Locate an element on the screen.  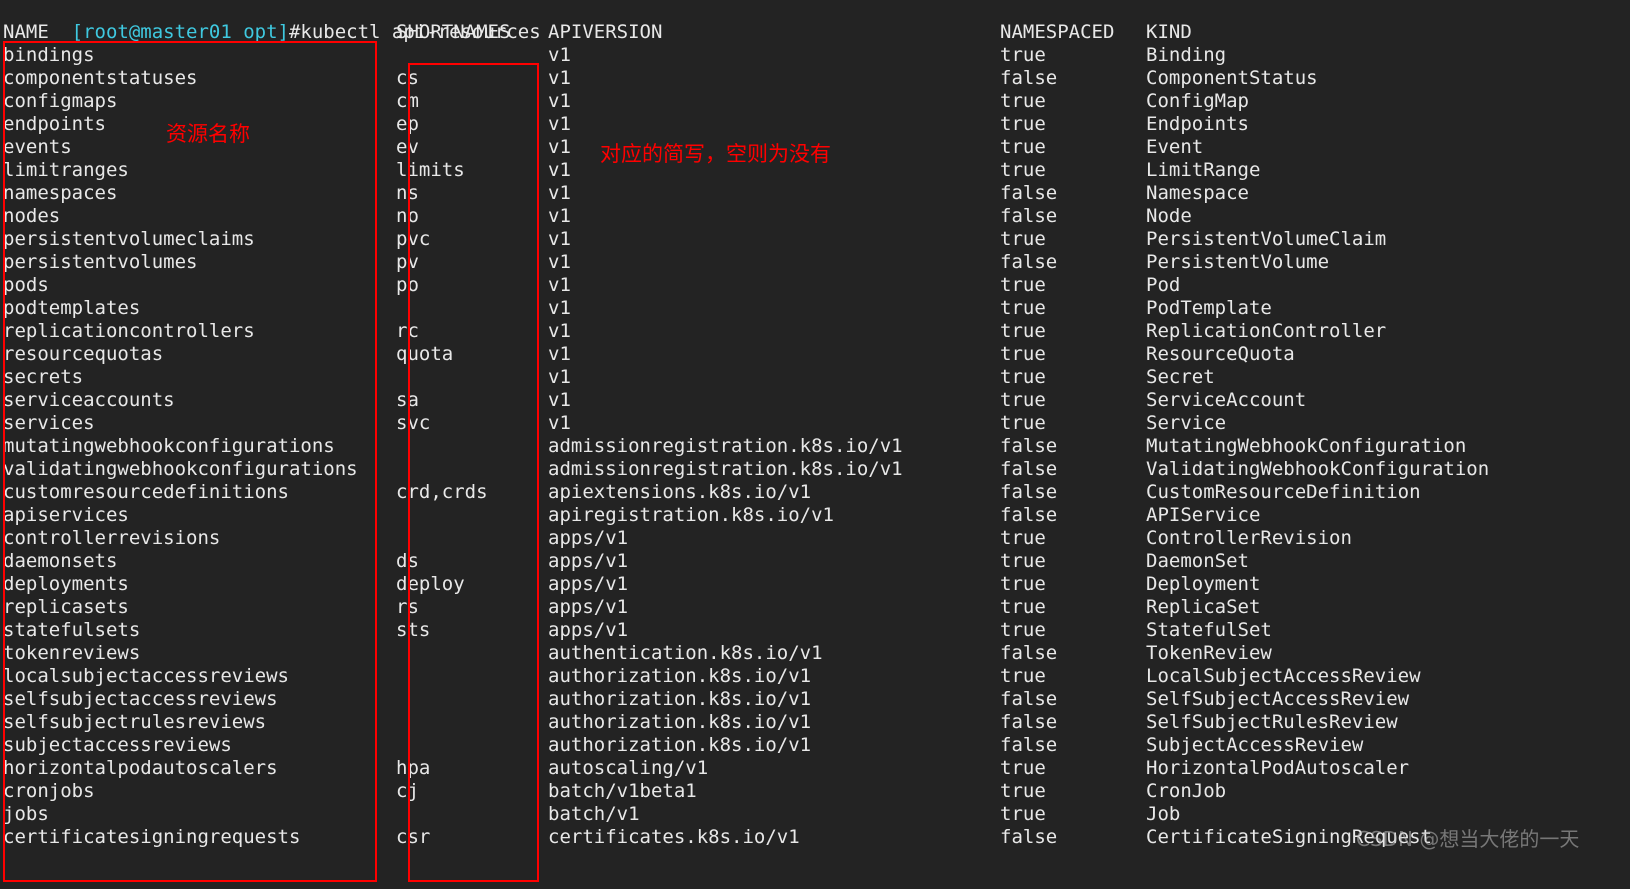
cell-name: apiservices is located at coordinates (66, 515).